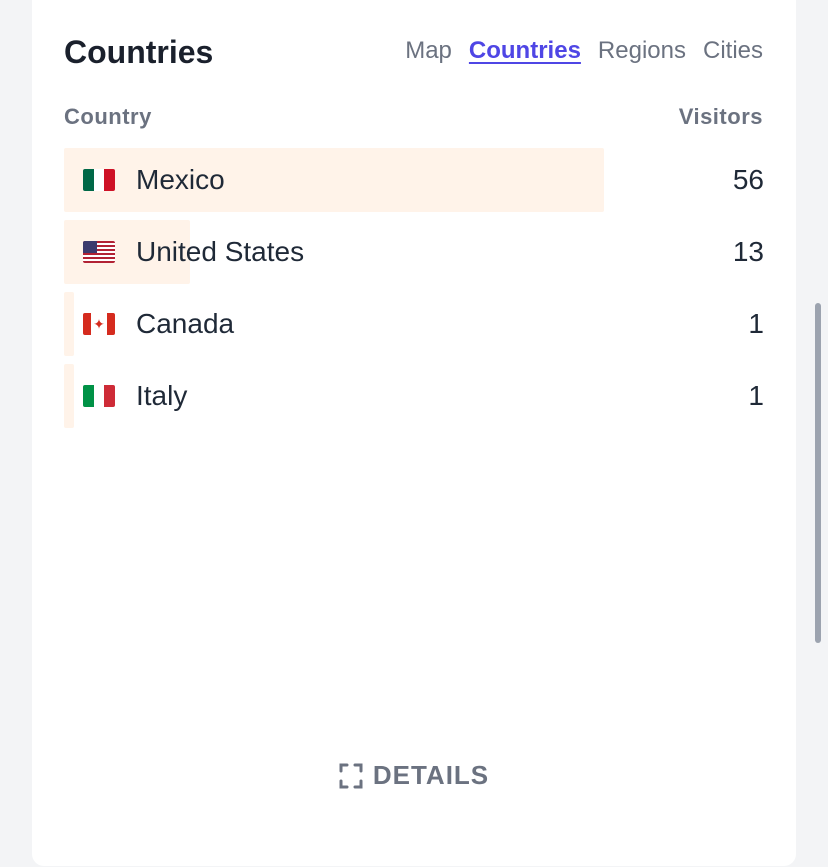  I want to click on details-button: DETAILS, so click(414, 775).